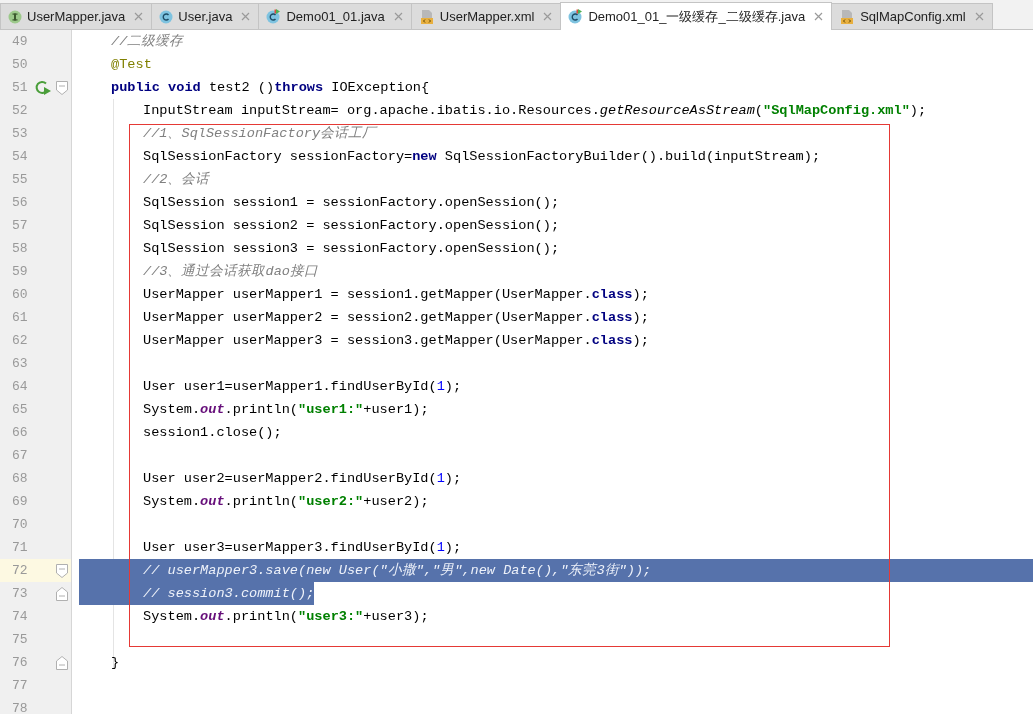  I want to click on line-number: 66, so click(20, 432).